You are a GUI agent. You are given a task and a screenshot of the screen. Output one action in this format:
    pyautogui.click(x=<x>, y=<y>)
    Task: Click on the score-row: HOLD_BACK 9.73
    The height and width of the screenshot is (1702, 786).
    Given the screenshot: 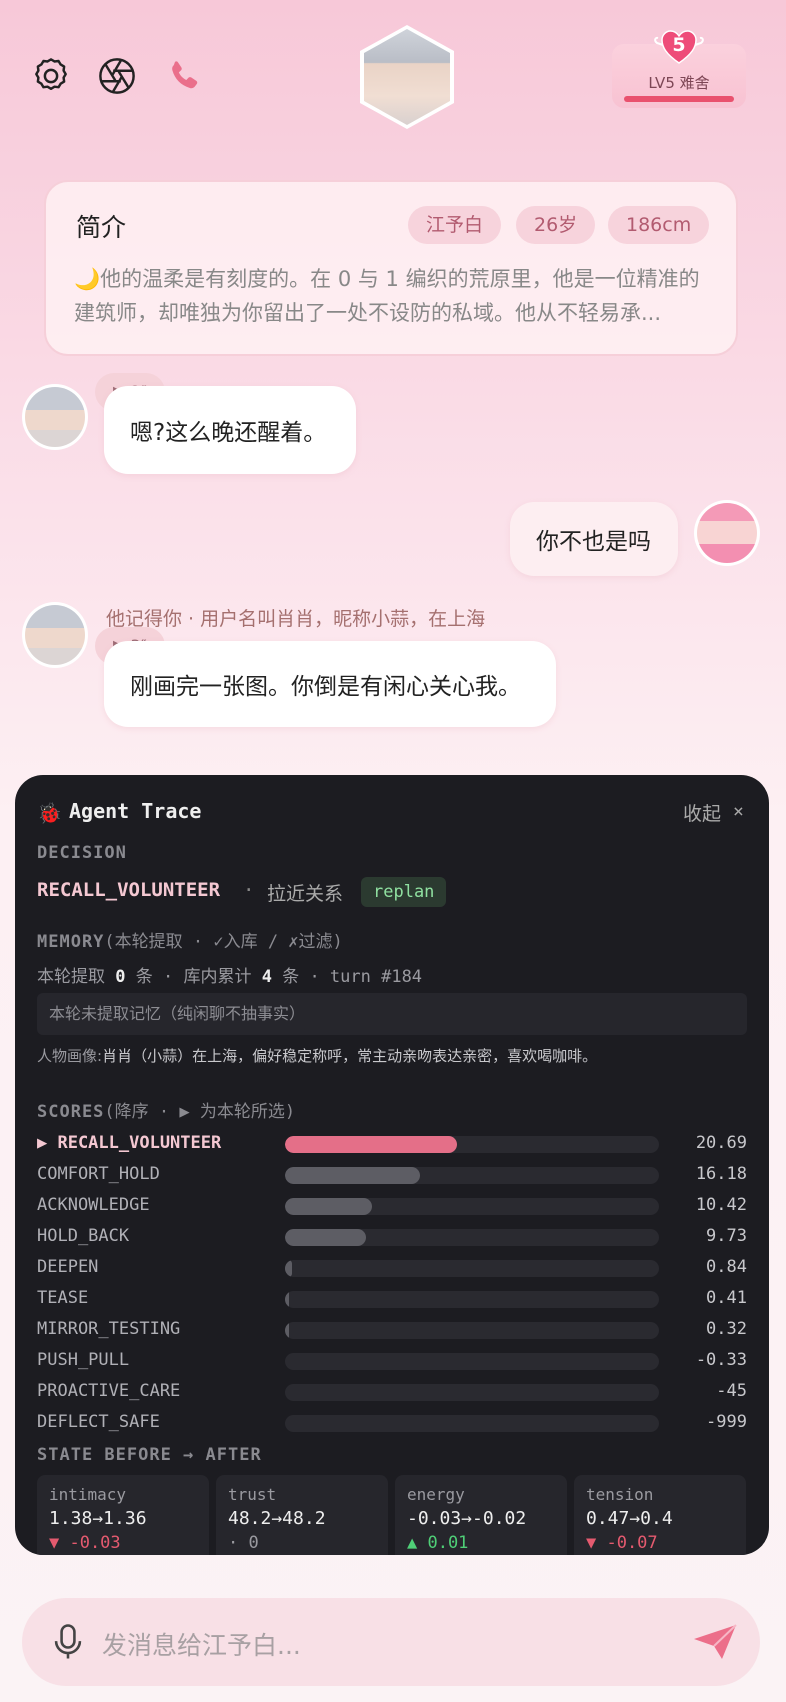 What is the action you would take?
    pyautogui.click(x=392, y=1238)
    